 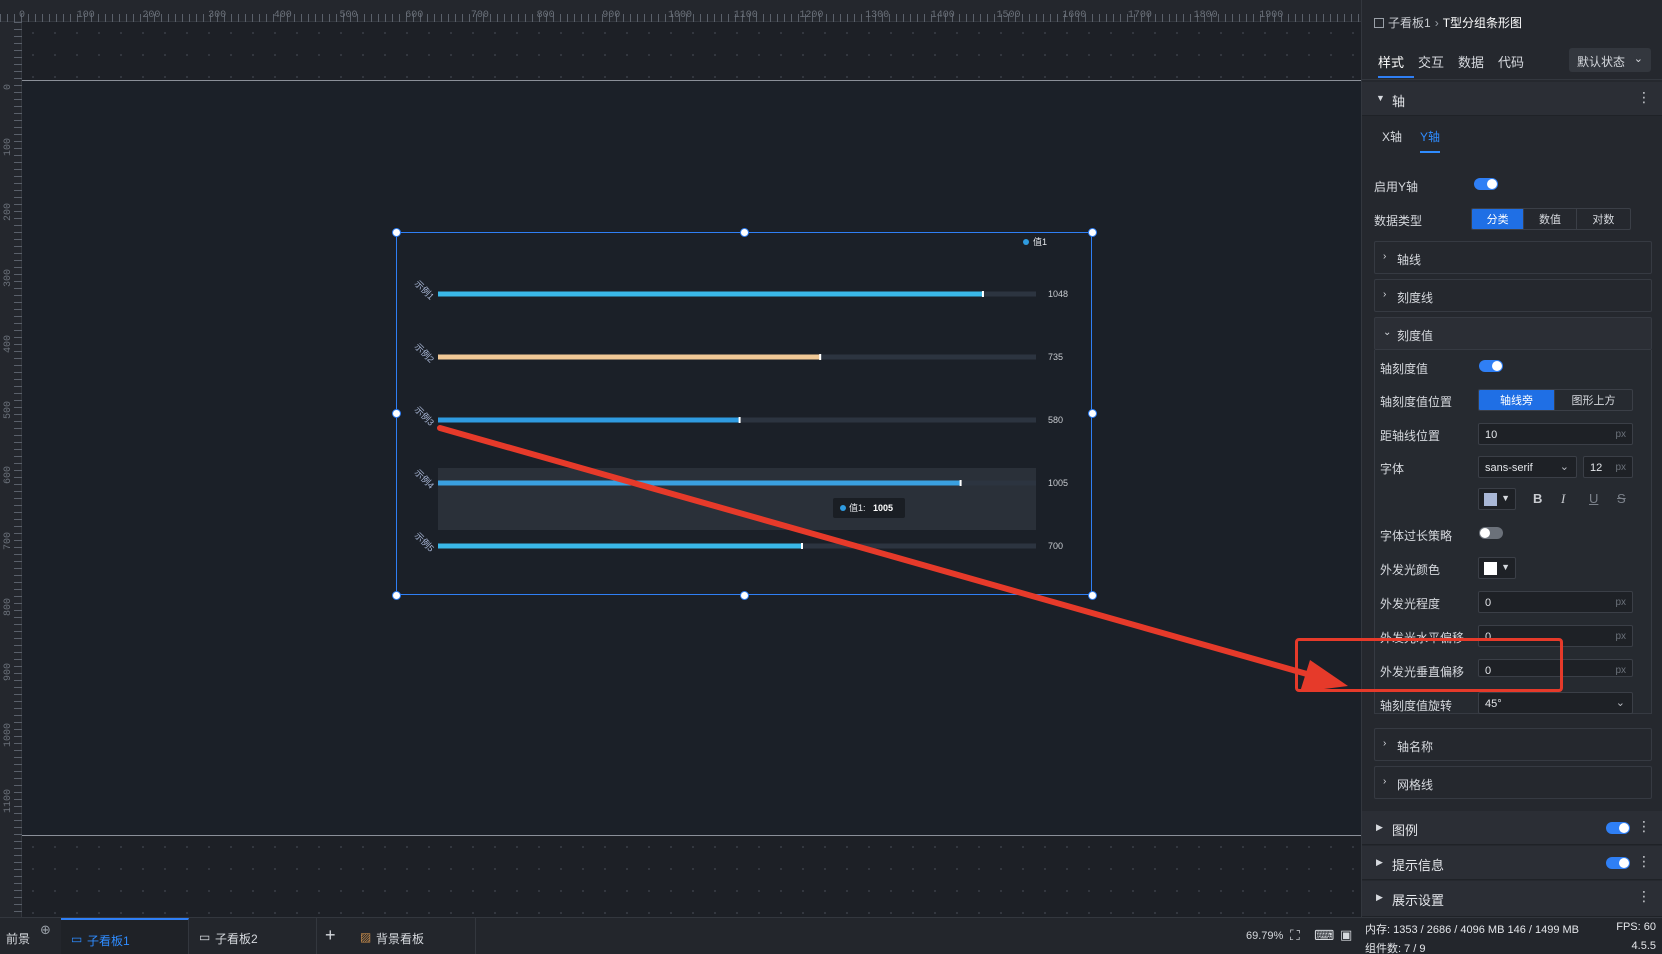 What do you see at coordinates (1512, 863) in the screenshot?
I see `section-tooltip: ▶ 提示信息 ⋮` at bounding box center [1512, 863].